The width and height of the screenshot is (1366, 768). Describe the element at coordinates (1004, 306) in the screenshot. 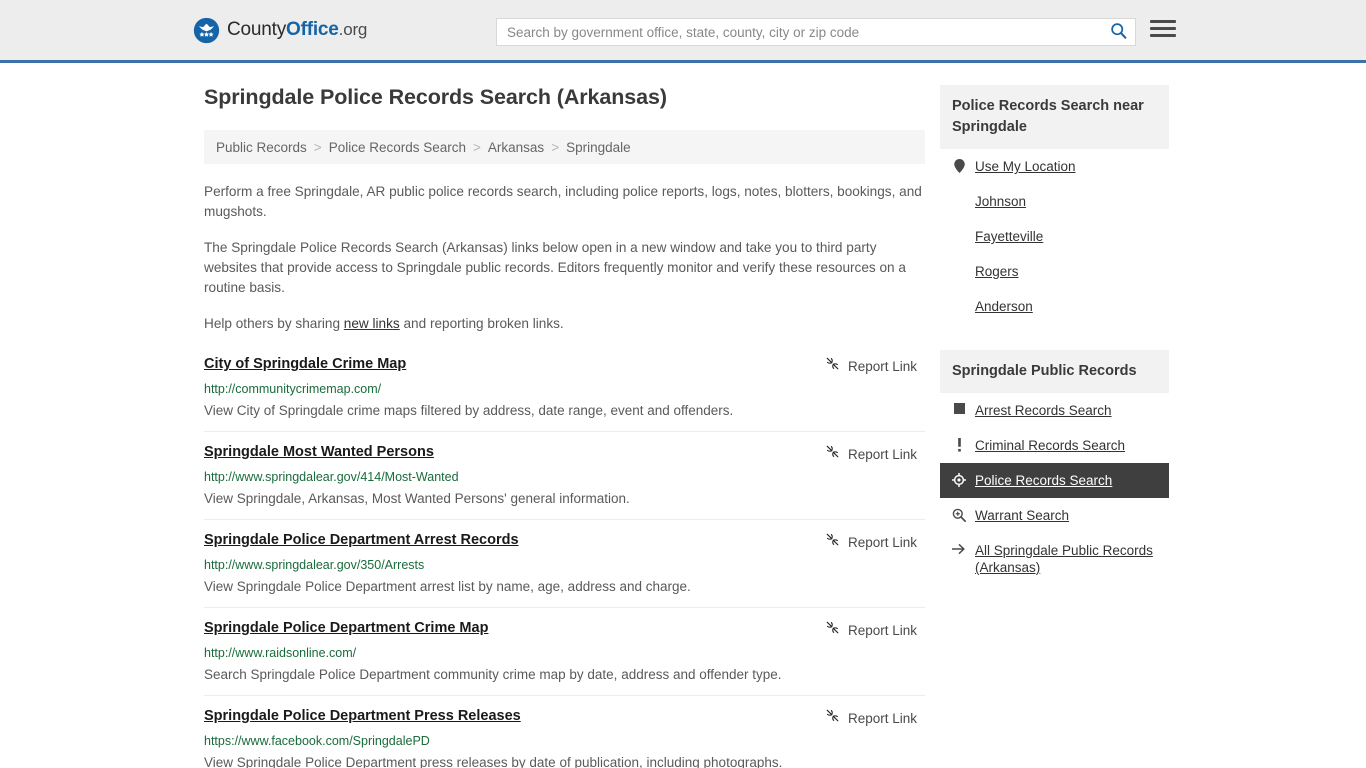

I see `sidebar-item-label: Anderson` at that location.